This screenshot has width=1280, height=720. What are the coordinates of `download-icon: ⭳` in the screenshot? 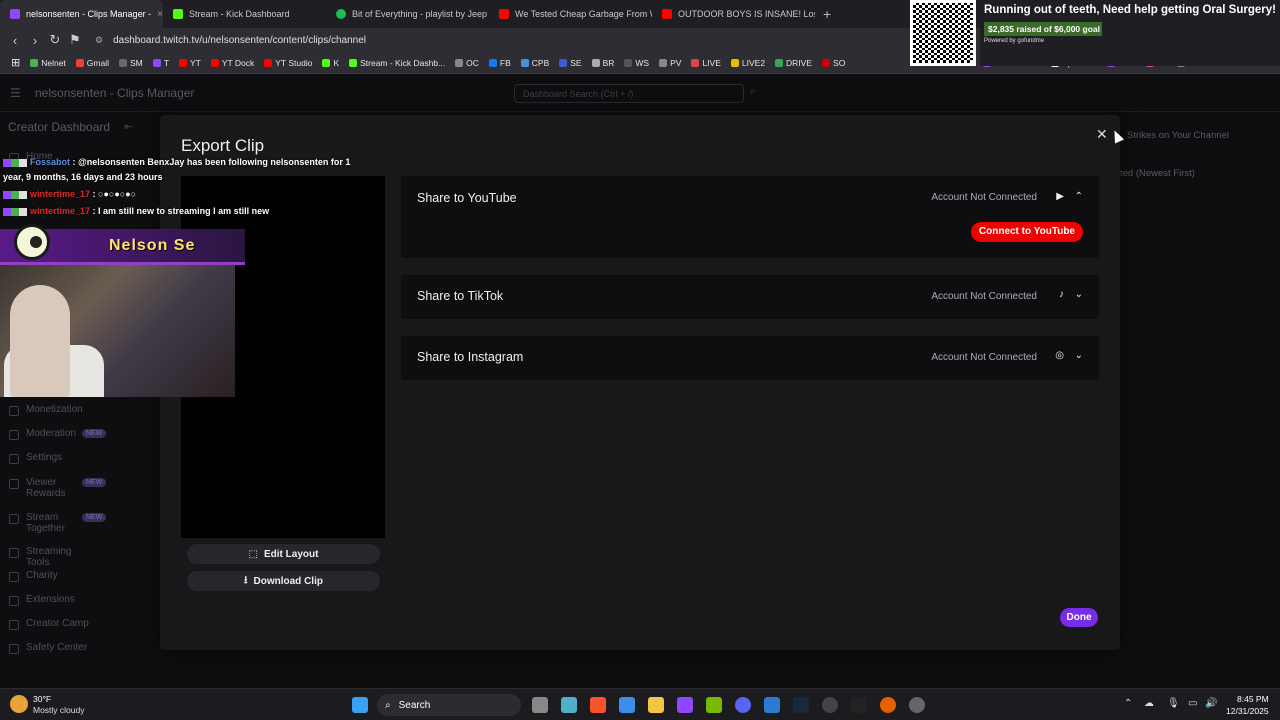 It's located at (246, 580).